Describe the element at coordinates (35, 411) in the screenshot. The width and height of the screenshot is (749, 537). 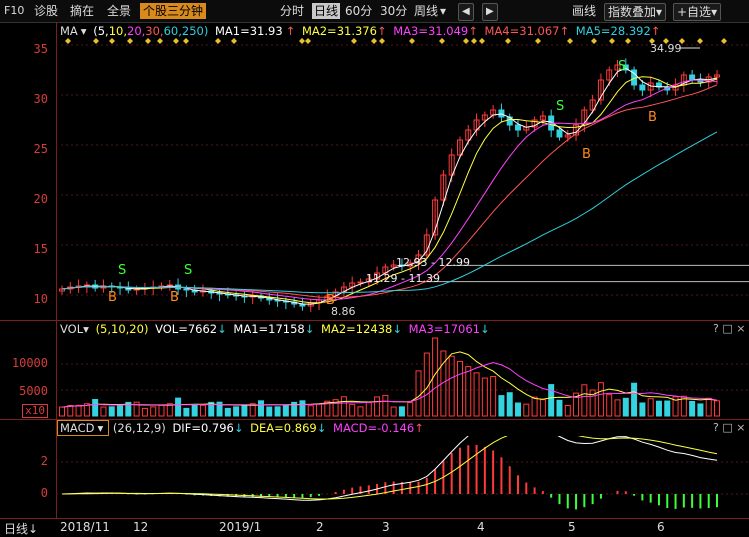
I see `vol-unit-badge: x10` at that location.